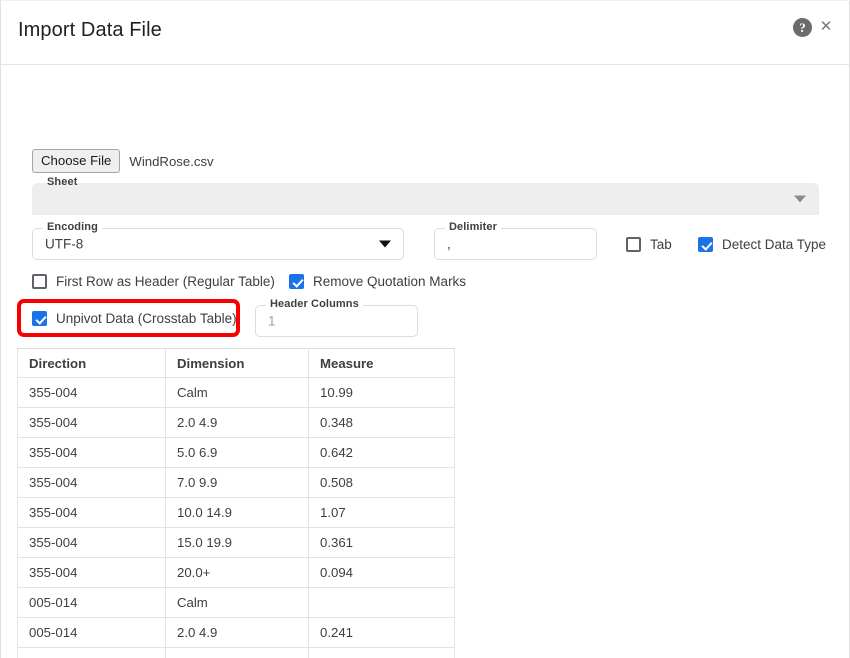 Image resolution: width=850 pixels, height=658 pixels. What do you see at coordinates (826, 27) in the screenshot?
I see `close-icon: ✕` at bounding box center [826, 27].